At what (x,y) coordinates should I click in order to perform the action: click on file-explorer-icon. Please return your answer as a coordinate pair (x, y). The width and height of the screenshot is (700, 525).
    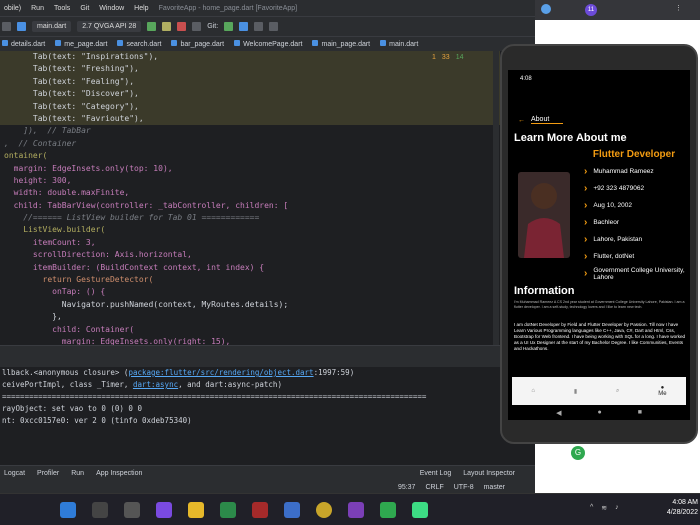
    Looking at the image, I should click on (196, 510).